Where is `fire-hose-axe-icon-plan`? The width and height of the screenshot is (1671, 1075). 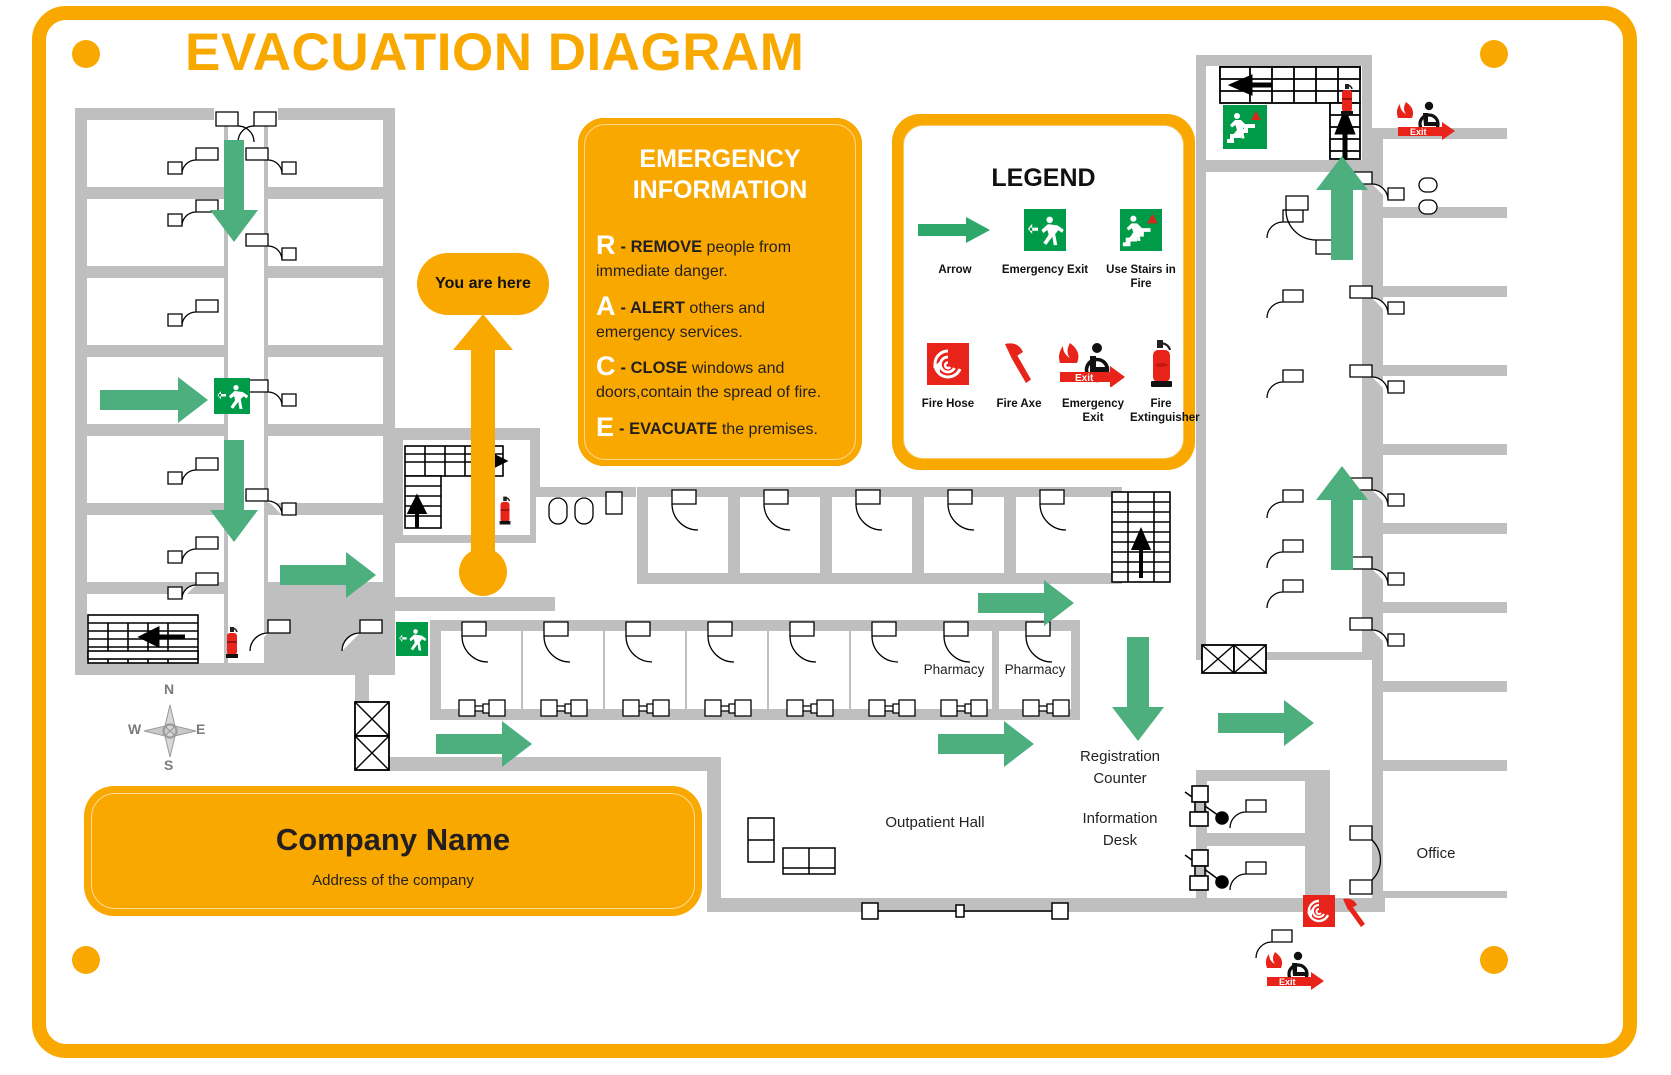
fire-hose-axe-icon-plan is located at coordinates (1336, 911).